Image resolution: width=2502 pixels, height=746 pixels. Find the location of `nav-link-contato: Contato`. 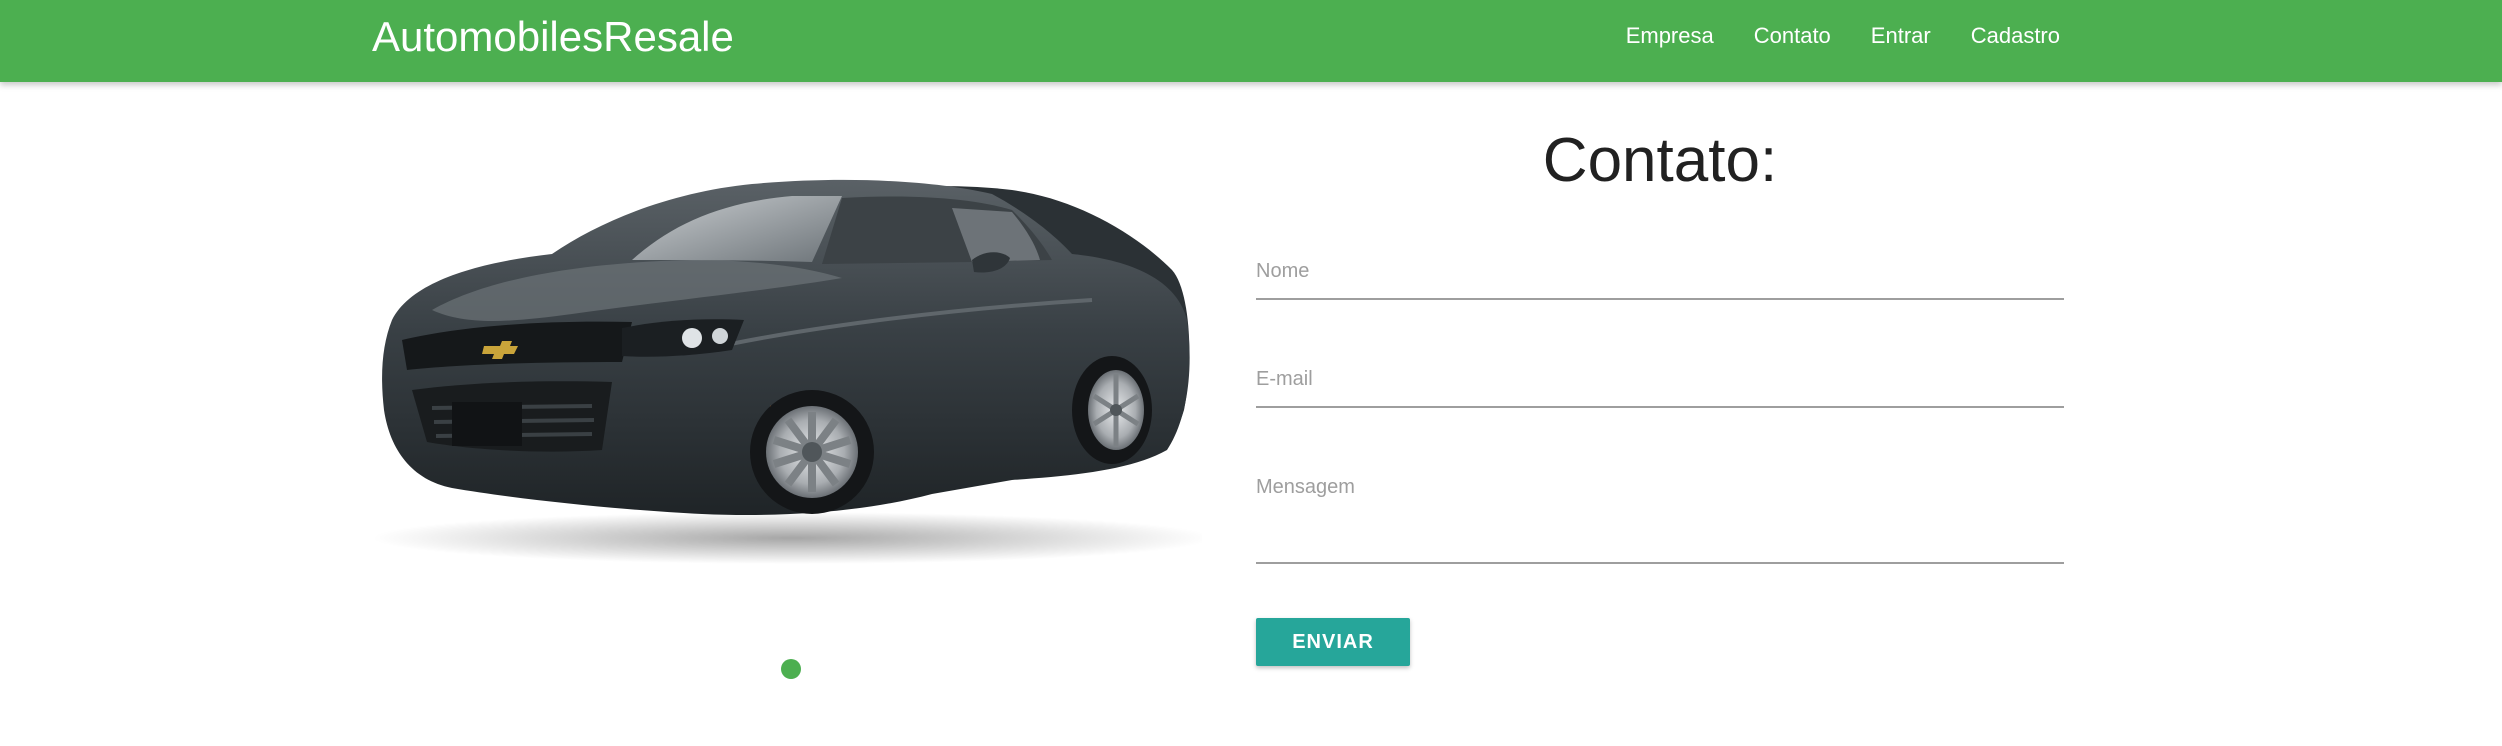

nav-link-contato: Contato is located at coordinates (1792, 36).